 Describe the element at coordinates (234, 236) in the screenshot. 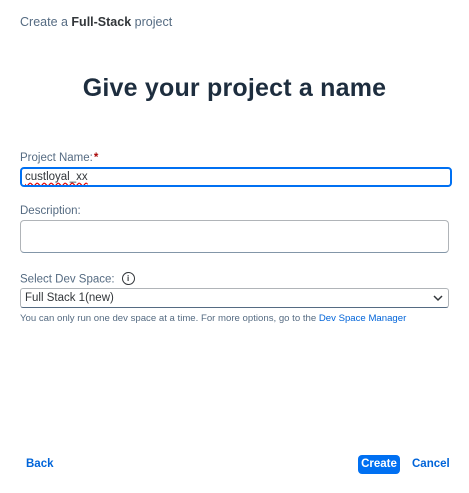

I see `description-textarea` at that location.